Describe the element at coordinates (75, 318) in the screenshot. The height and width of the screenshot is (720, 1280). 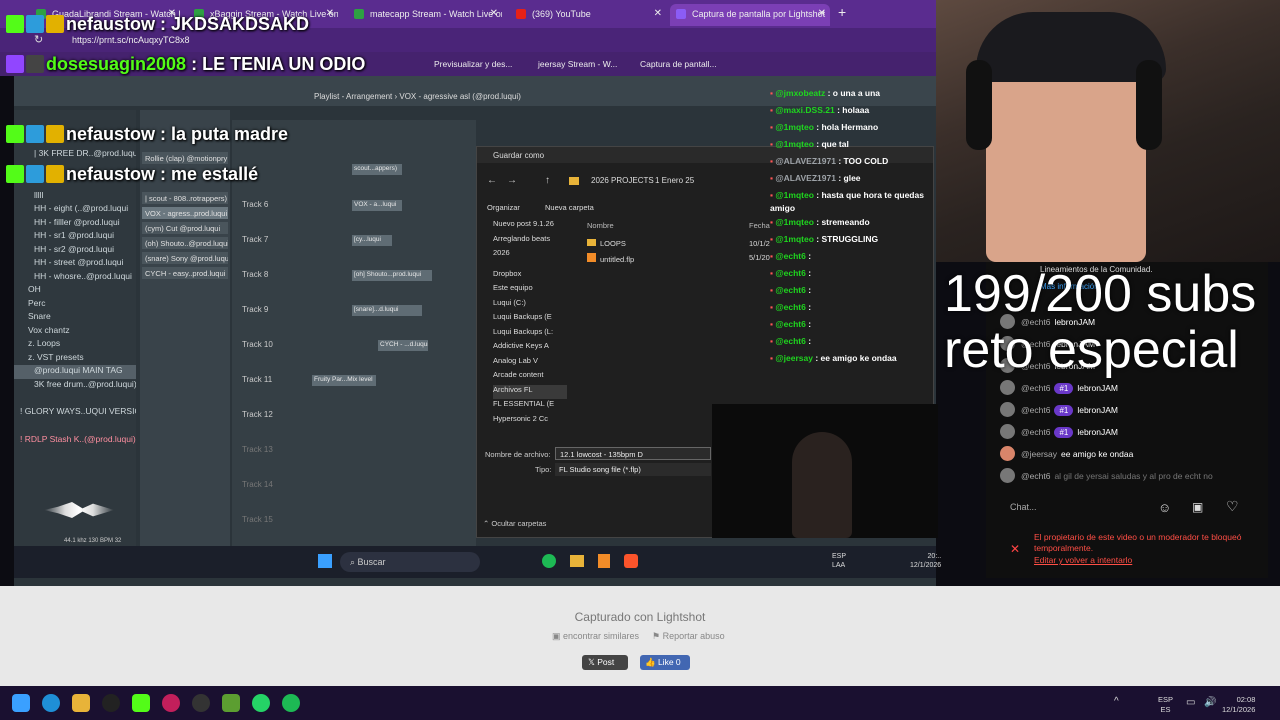
I see `browser-item: Snare` at that location.